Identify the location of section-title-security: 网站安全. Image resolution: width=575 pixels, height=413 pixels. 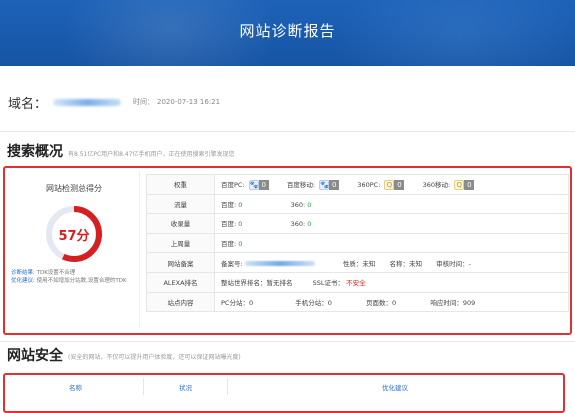
(35, 356).